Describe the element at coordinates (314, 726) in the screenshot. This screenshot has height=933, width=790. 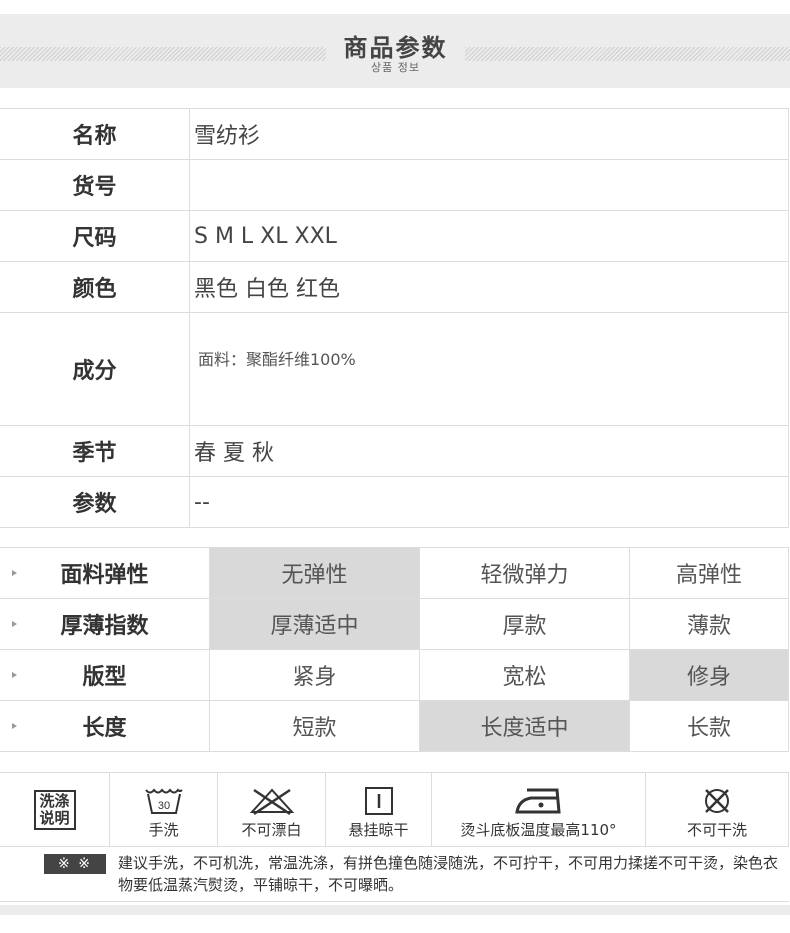
I see `attr-option: 短款` at that location.